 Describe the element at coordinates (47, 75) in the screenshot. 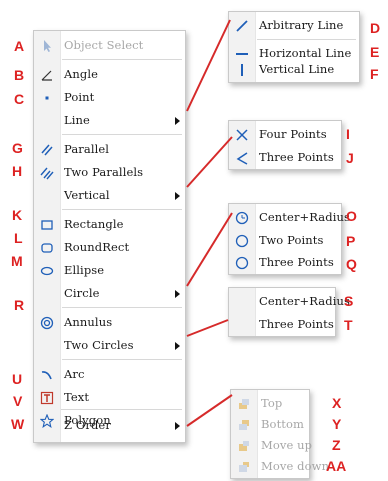

I see `angle-icon` at that location.